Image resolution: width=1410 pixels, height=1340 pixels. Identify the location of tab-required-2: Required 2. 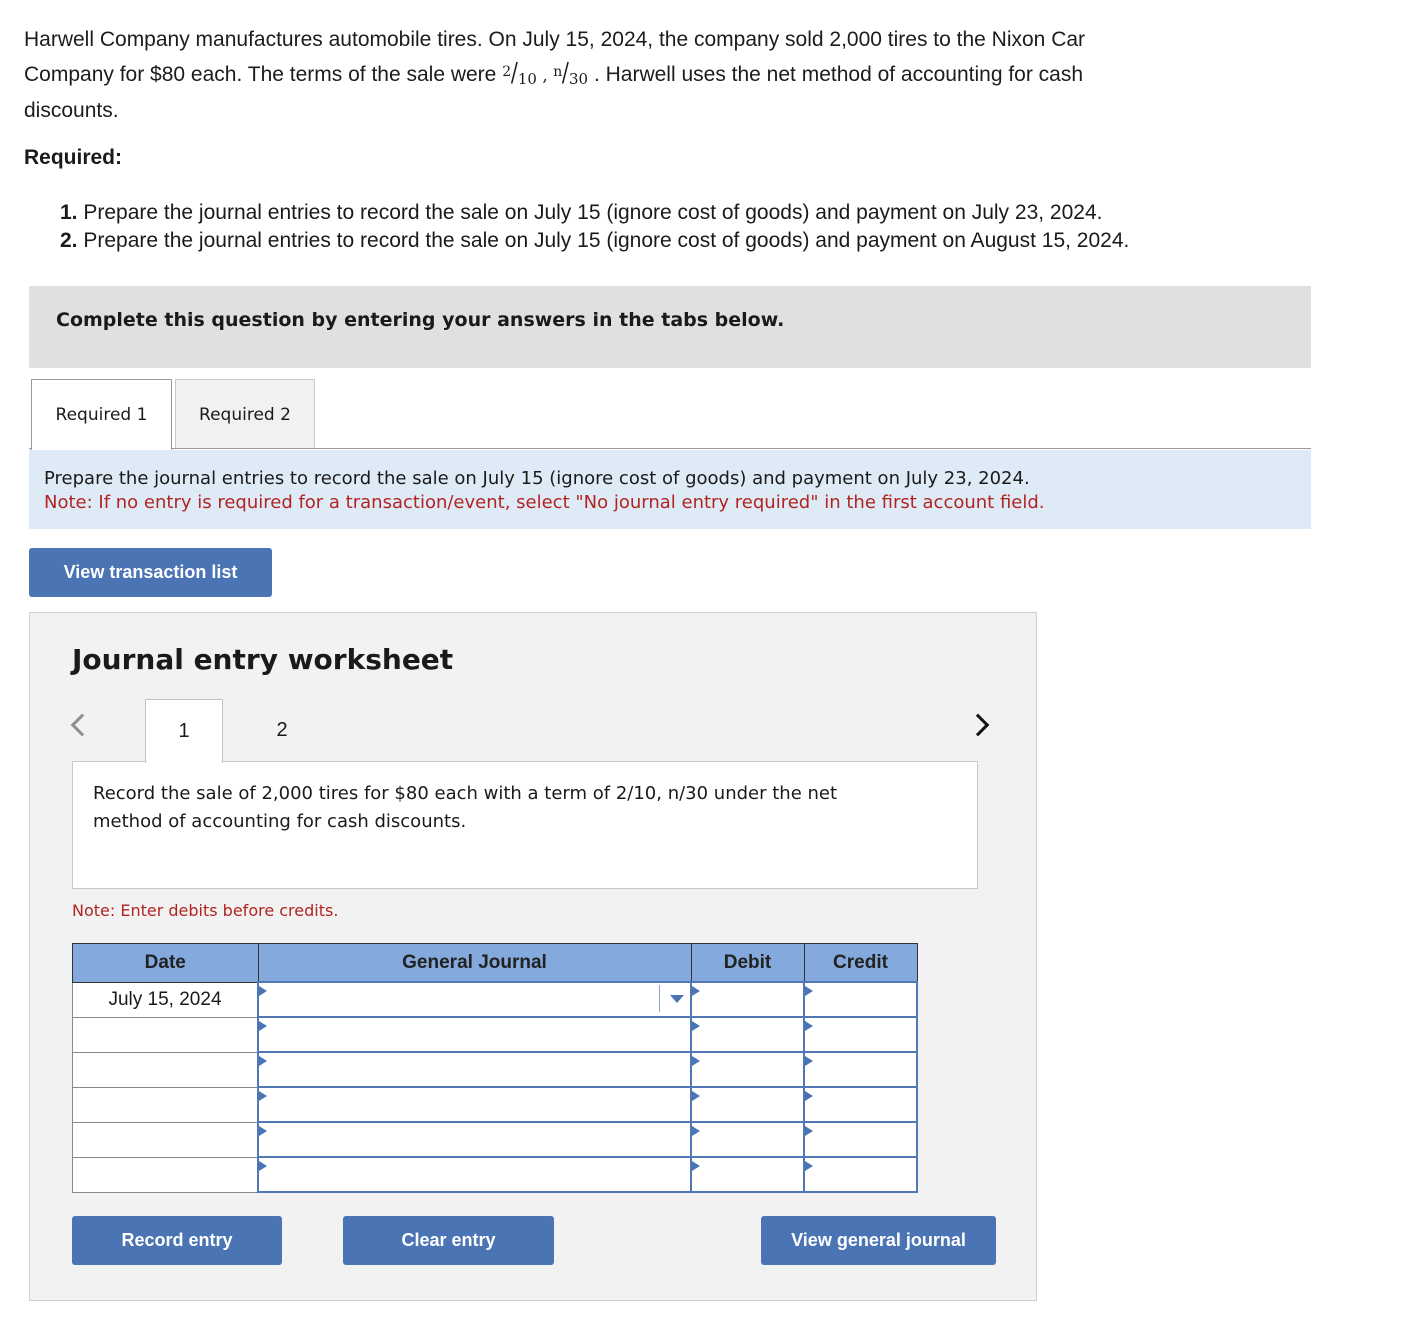
(245, 414).